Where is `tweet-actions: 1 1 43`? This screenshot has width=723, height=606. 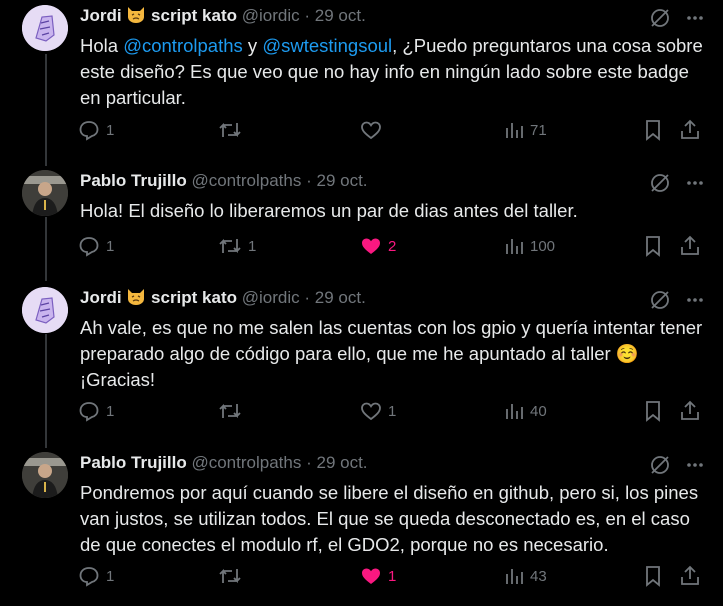 tweet-actions: 1 1 43 is located at coordinates (393, 576).